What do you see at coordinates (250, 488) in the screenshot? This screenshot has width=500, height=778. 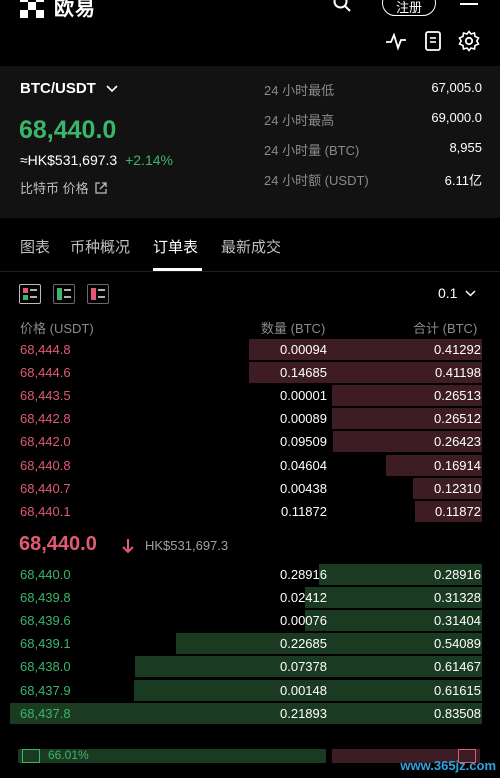 I see `ask-row: 68,440.7 0.00438 0.12310` at bounding box center [250, 488].